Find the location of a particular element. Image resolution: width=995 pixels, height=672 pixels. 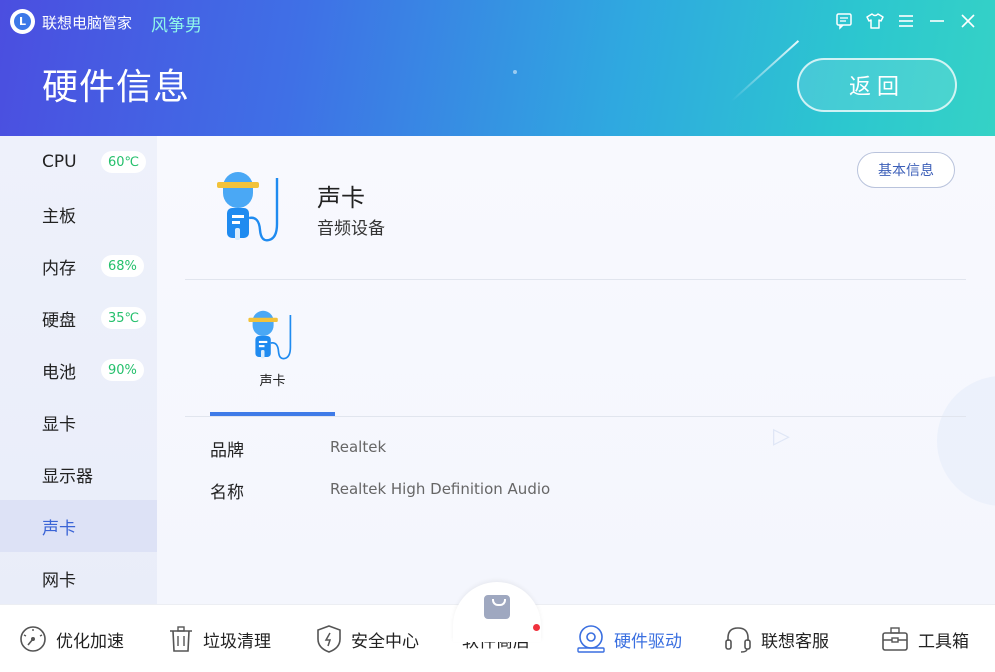

decorative-circle is located at coordinates (966, 441).